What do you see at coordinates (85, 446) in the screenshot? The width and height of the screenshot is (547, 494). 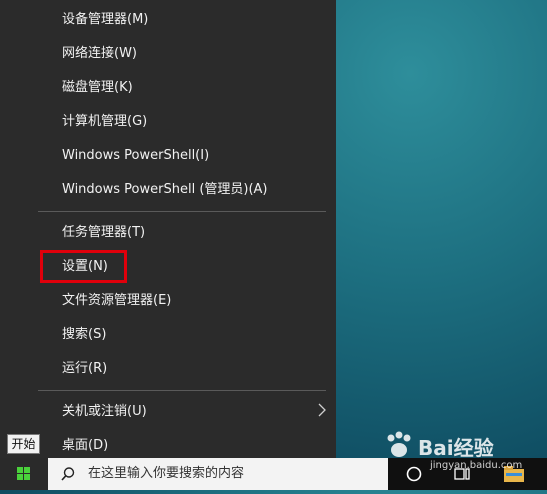 I see `menu-item-desktop: 桌面(D)` at bounding box center [85, 446].